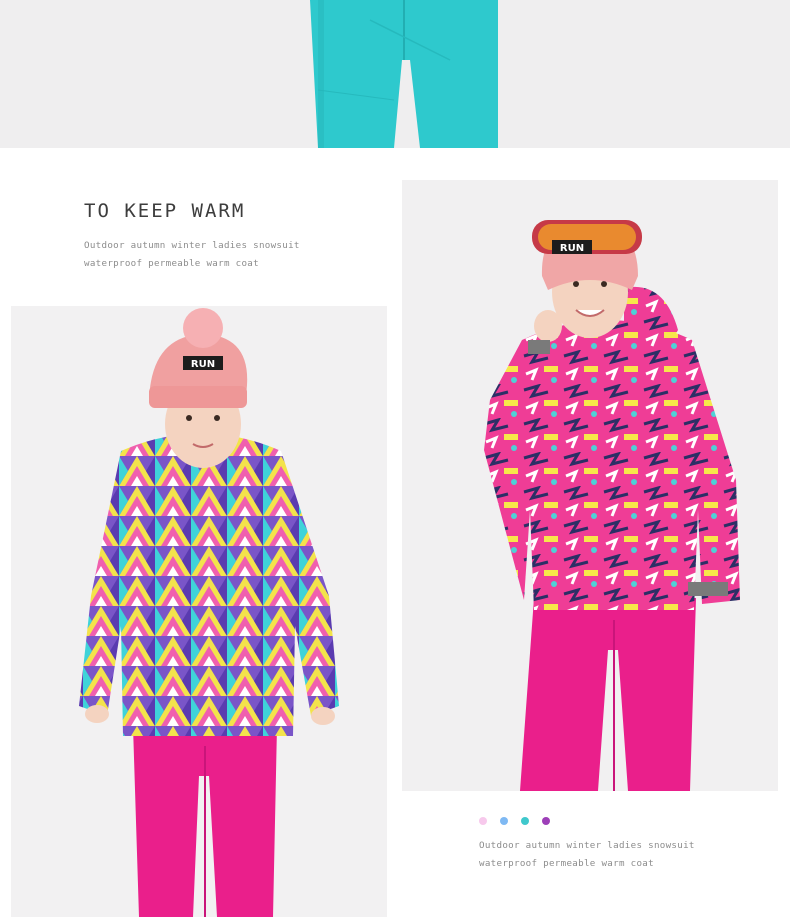 Image resolution: width=790 pixels, height=917 pixels. I want to click on section-heading: TO KEEP WARM, so click(165, 211).